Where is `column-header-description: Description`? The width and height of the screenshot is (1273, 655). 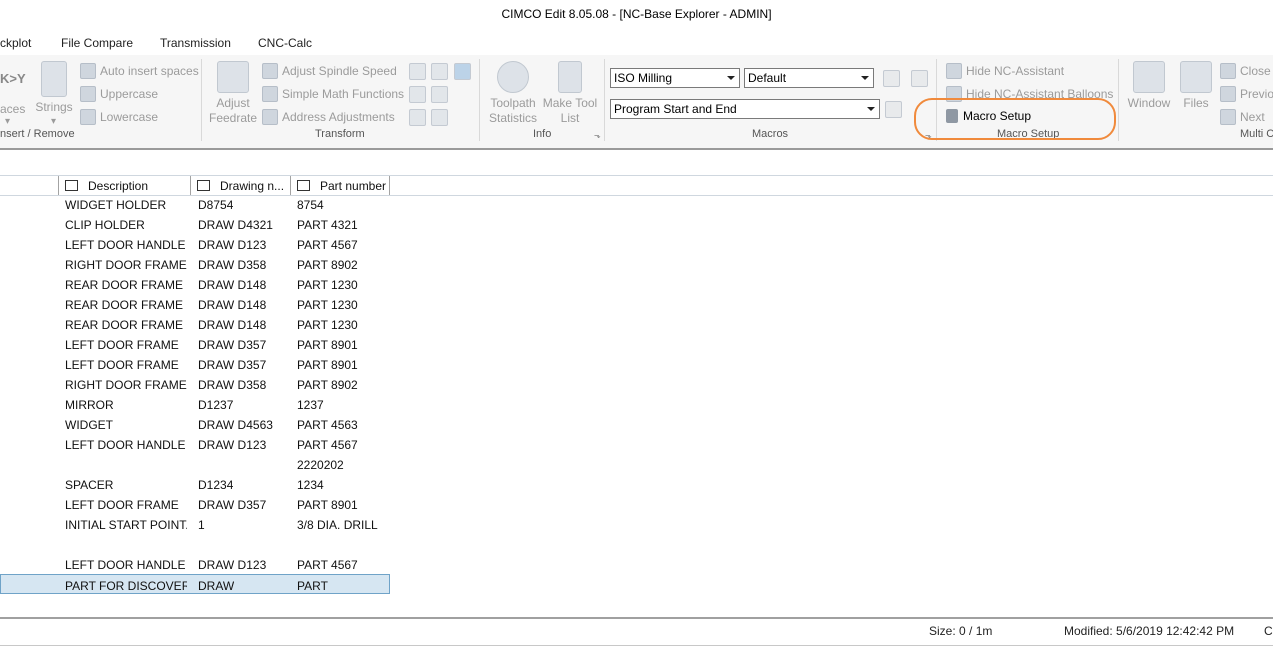 column-header-description: Description is located at coordinates (125, 185).